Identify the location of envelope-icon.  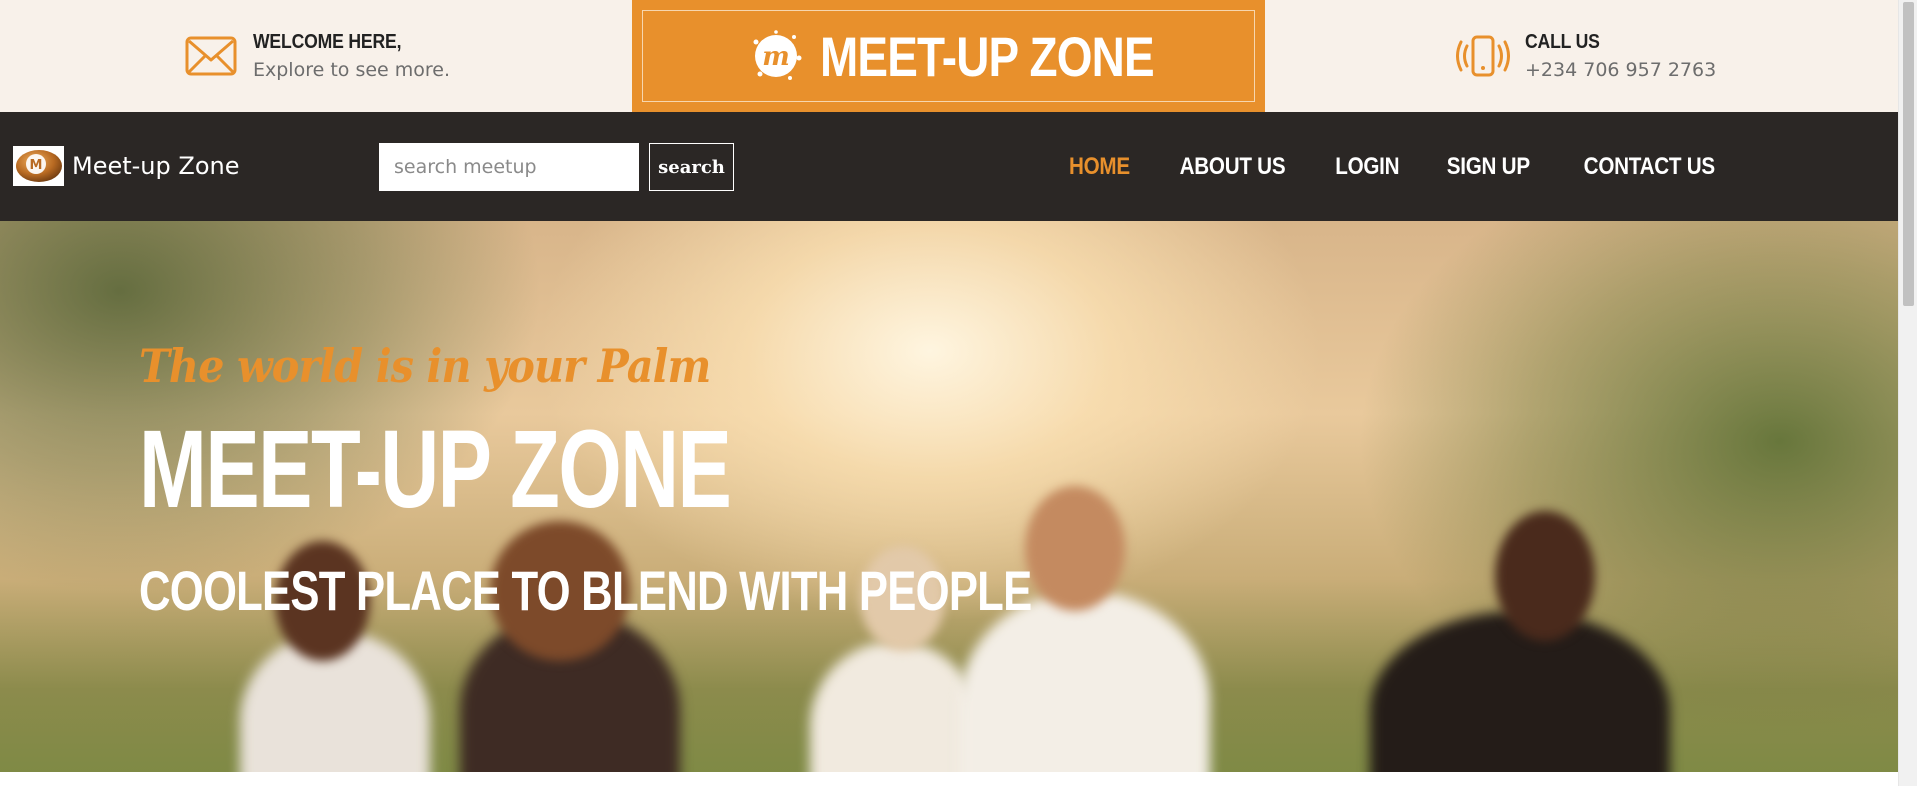
(211, 56).